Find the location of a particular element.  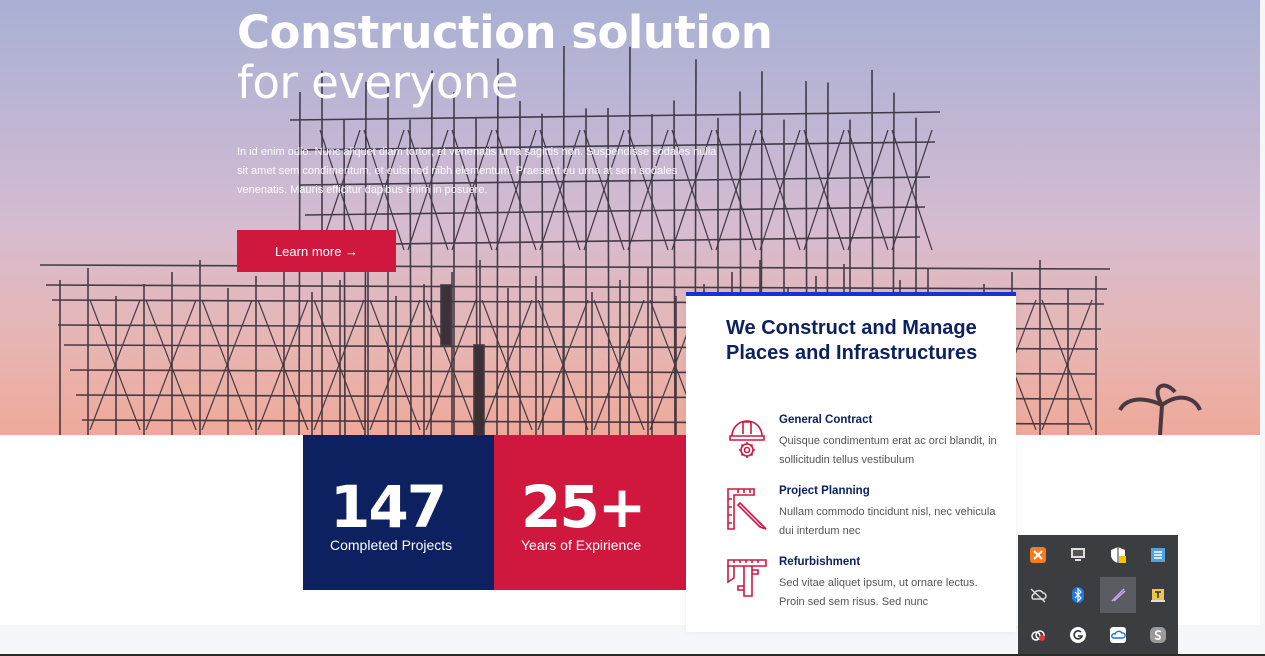

s-app-icon is located at coordinates (1158, 635).